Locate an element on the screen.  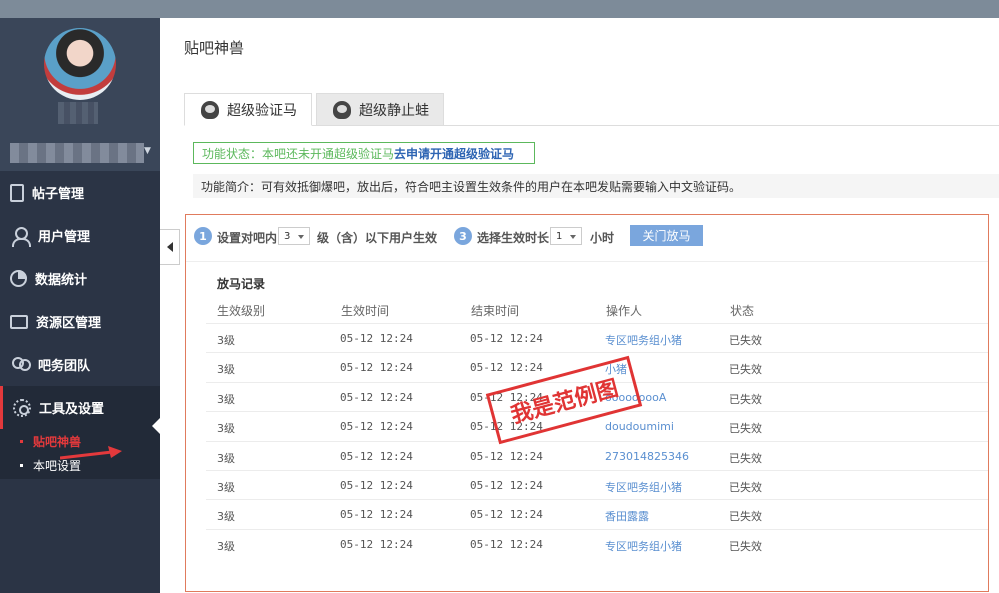
status-text: 功能状态：本吧还未开通超级验证马 is located at coordinates (298, 153).